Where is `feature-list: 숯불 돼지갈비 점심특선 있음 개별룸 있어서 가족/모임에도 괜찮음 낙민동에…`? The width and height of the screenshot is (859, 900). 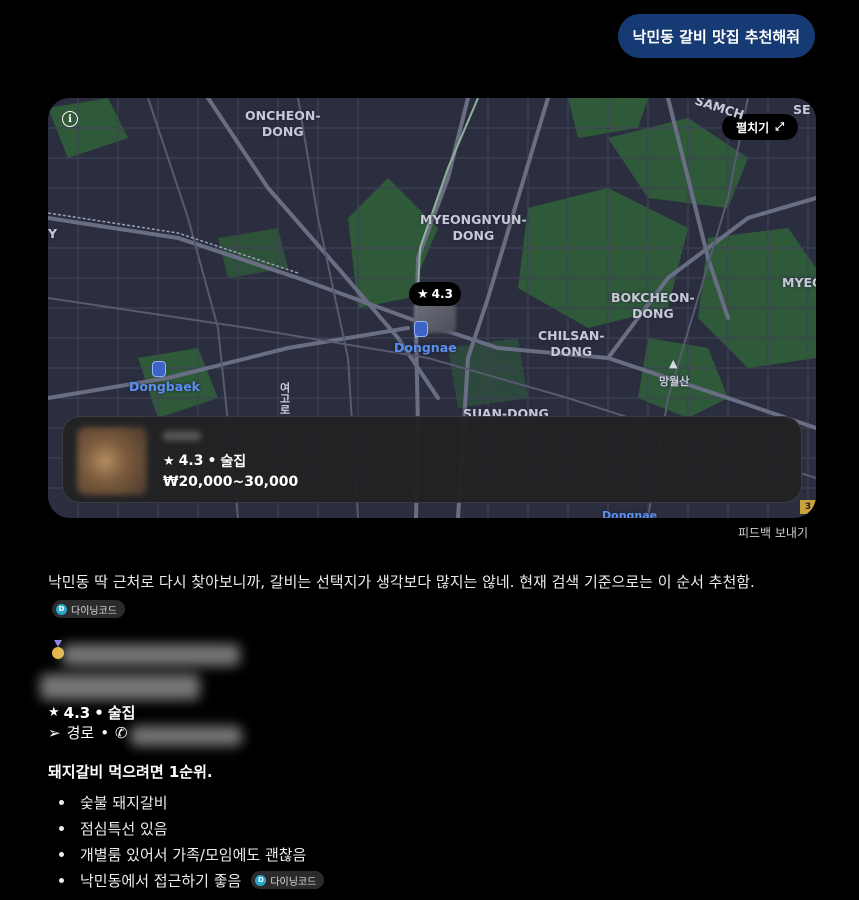 feature-list: 숯불 돼지갈비 점심특선 있음 개별룸 있어서 가족/모임에도 괜찮음 낙민동에… is located at coordinates (186, 841).